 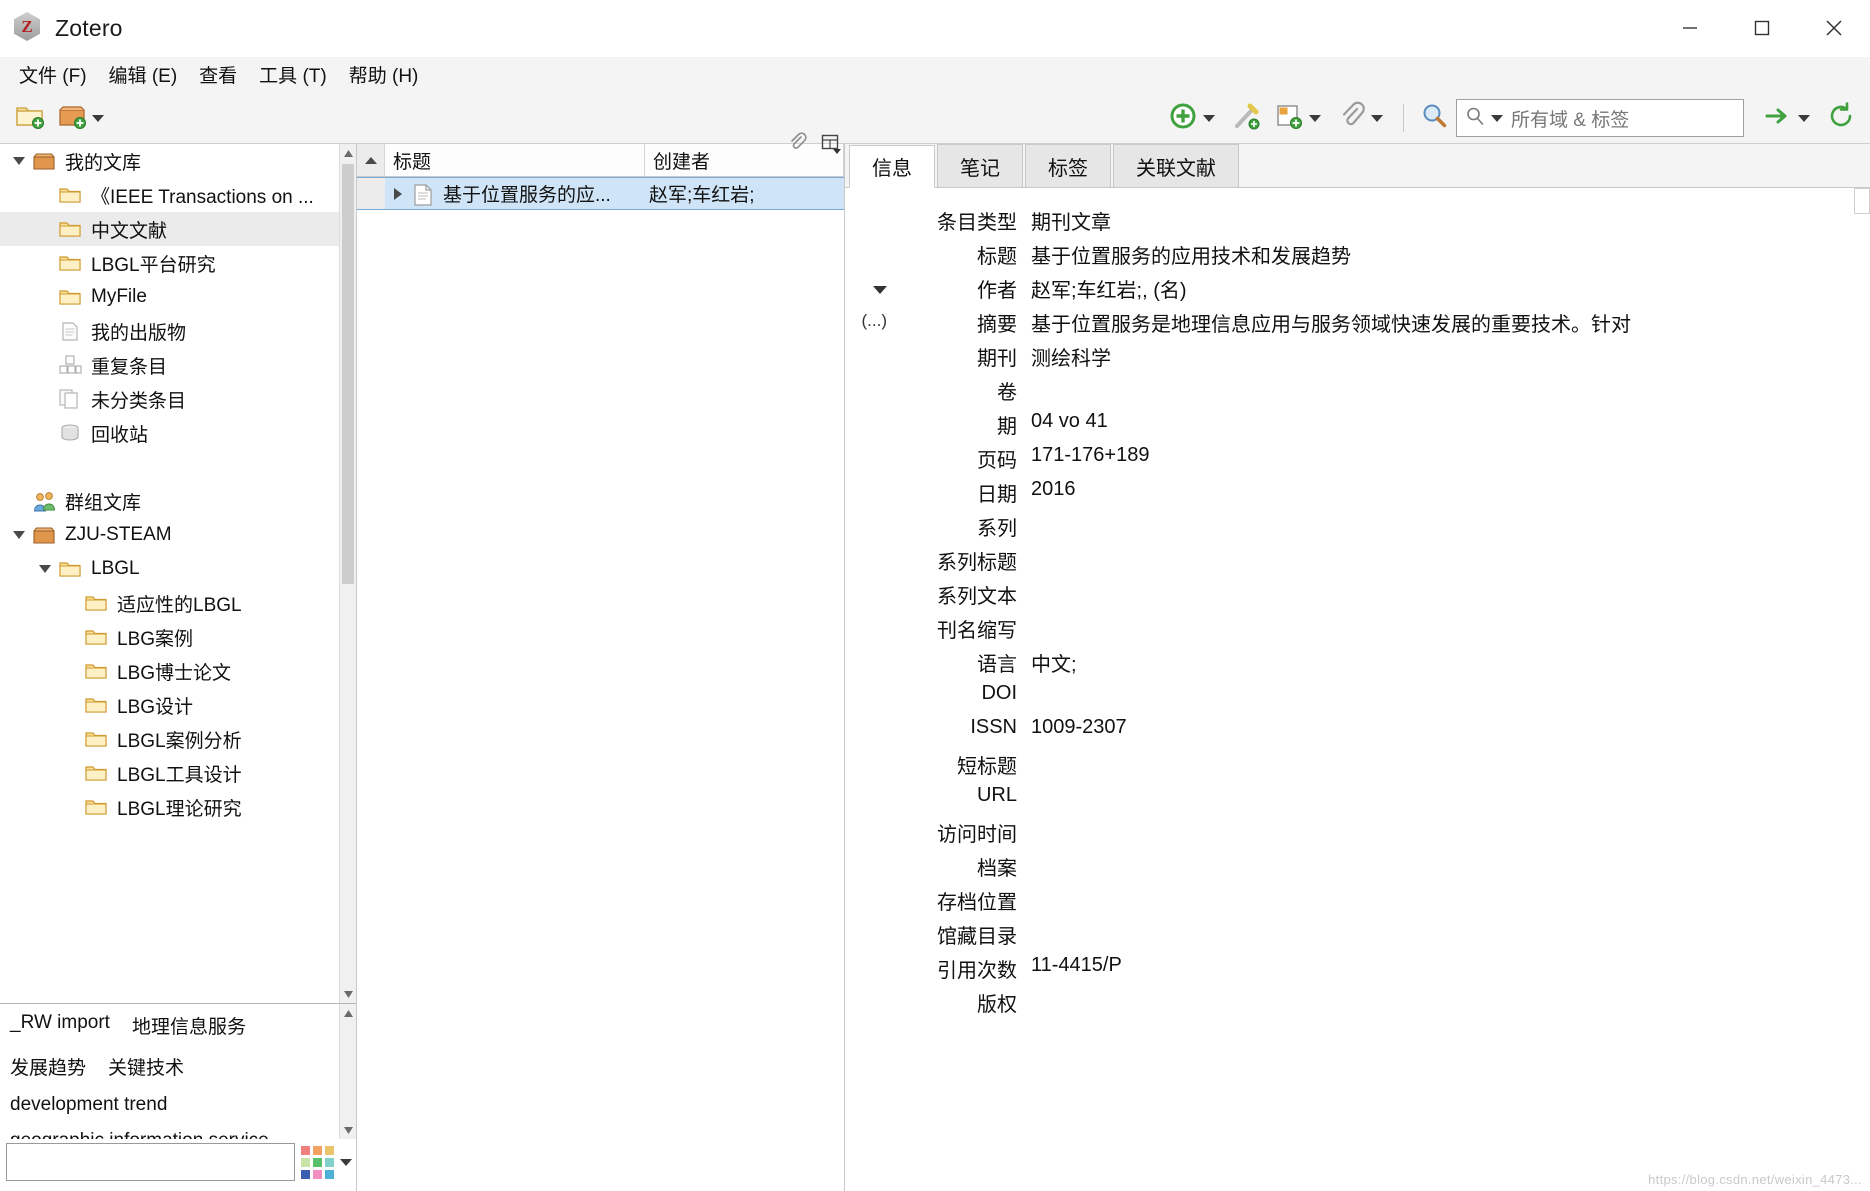 What do you see at coordinates (1068, 165) in the screenshot?
I see `tab-tags: 标签` at bounding box center [1068, 165].